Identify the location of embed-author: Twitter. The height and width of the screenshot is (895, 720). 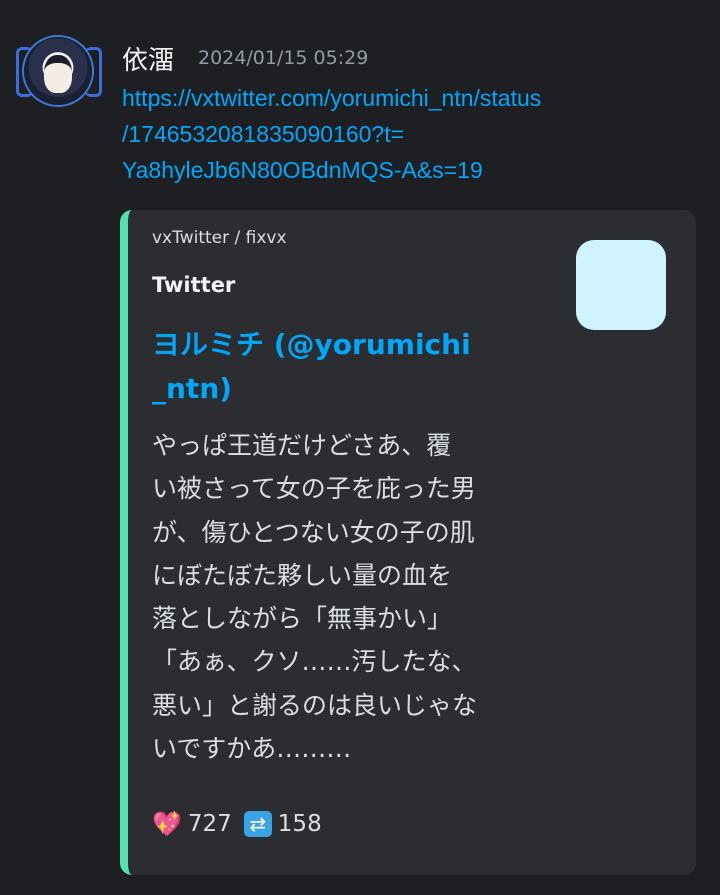
(194, 285).